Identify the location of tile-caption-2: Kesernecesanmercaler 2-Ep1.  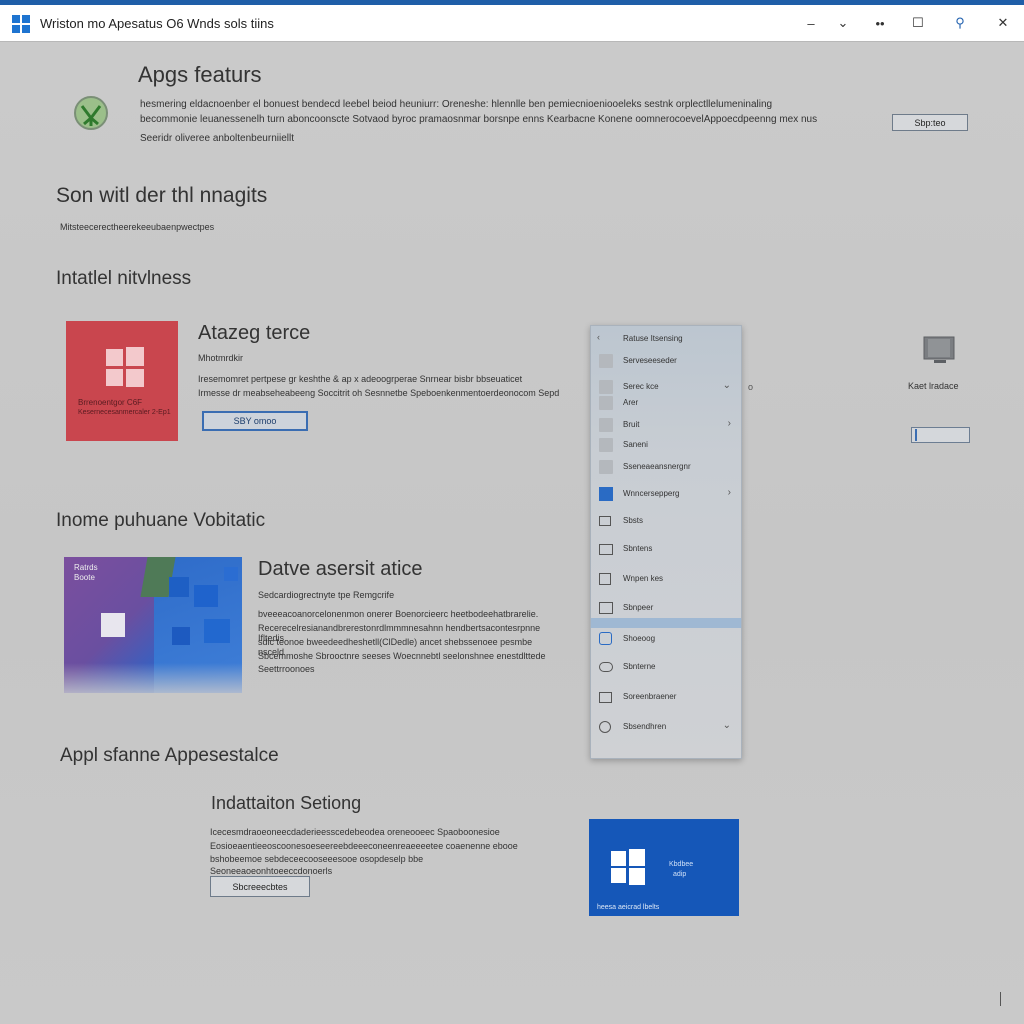
(124, 412).